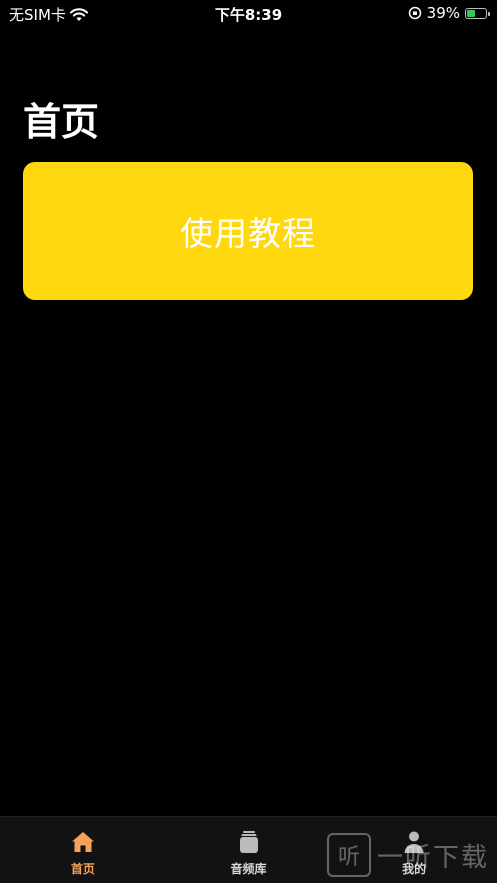 The height and width of the screenshot is (883, 497). I want to click on tab-bar: 首页 音频库 我的, so click(248, 849).